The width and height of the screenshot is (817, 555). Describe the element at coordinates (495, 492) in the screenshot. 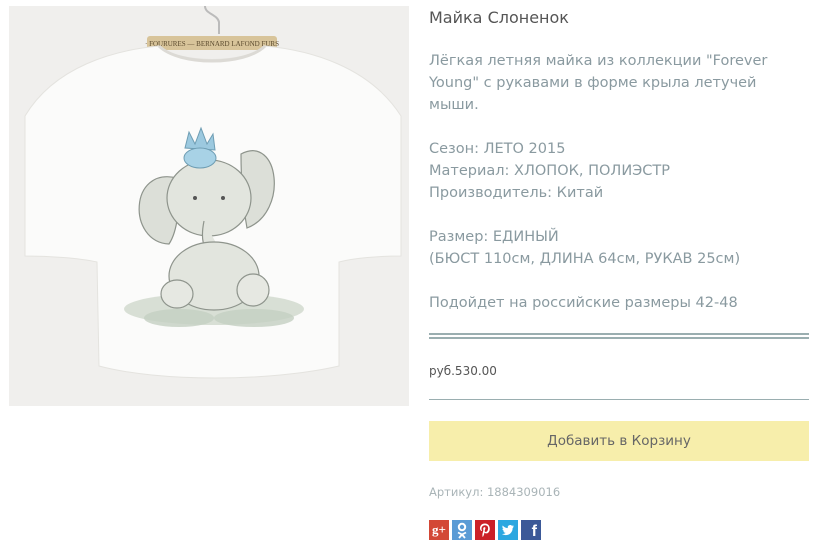

I see `product-sku: Артикул: 1884309016` at that location.